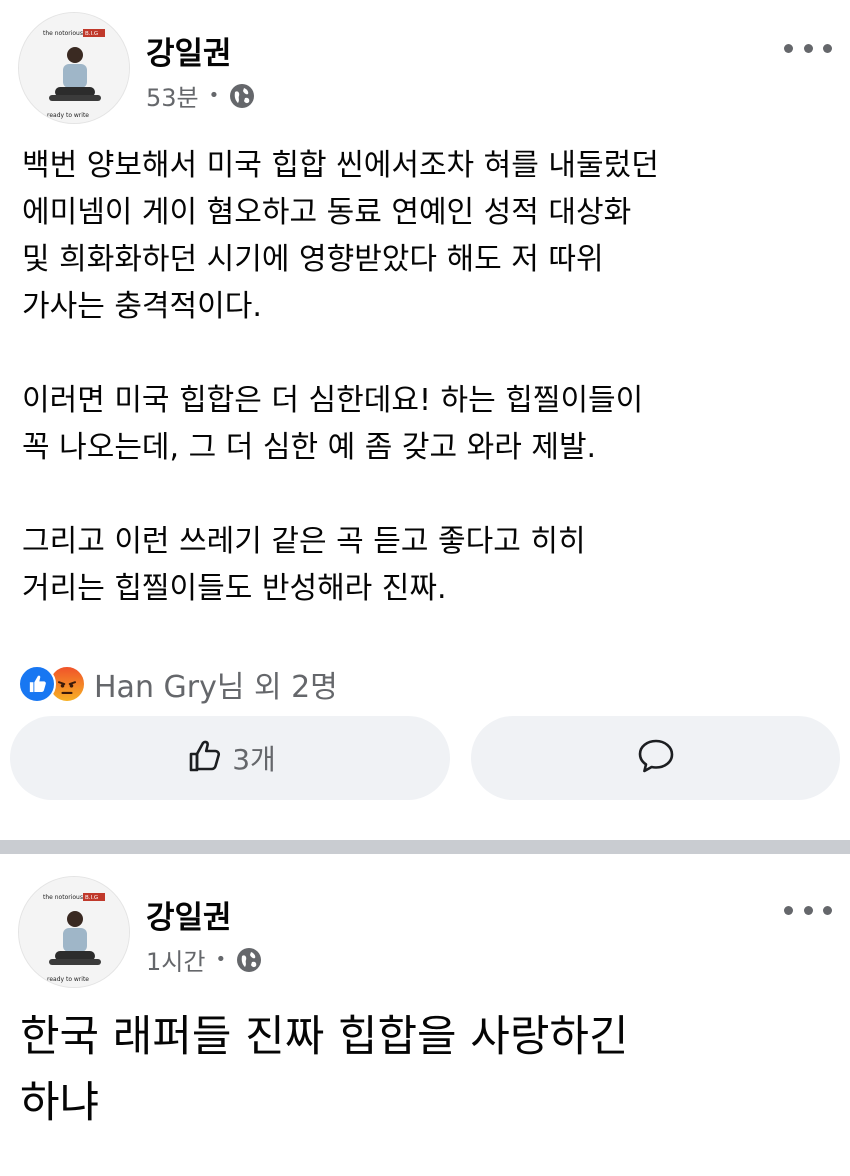 The width and height of the screenshot is (850, 1176). I want to click on like-count: 3개, so click(254, 759).